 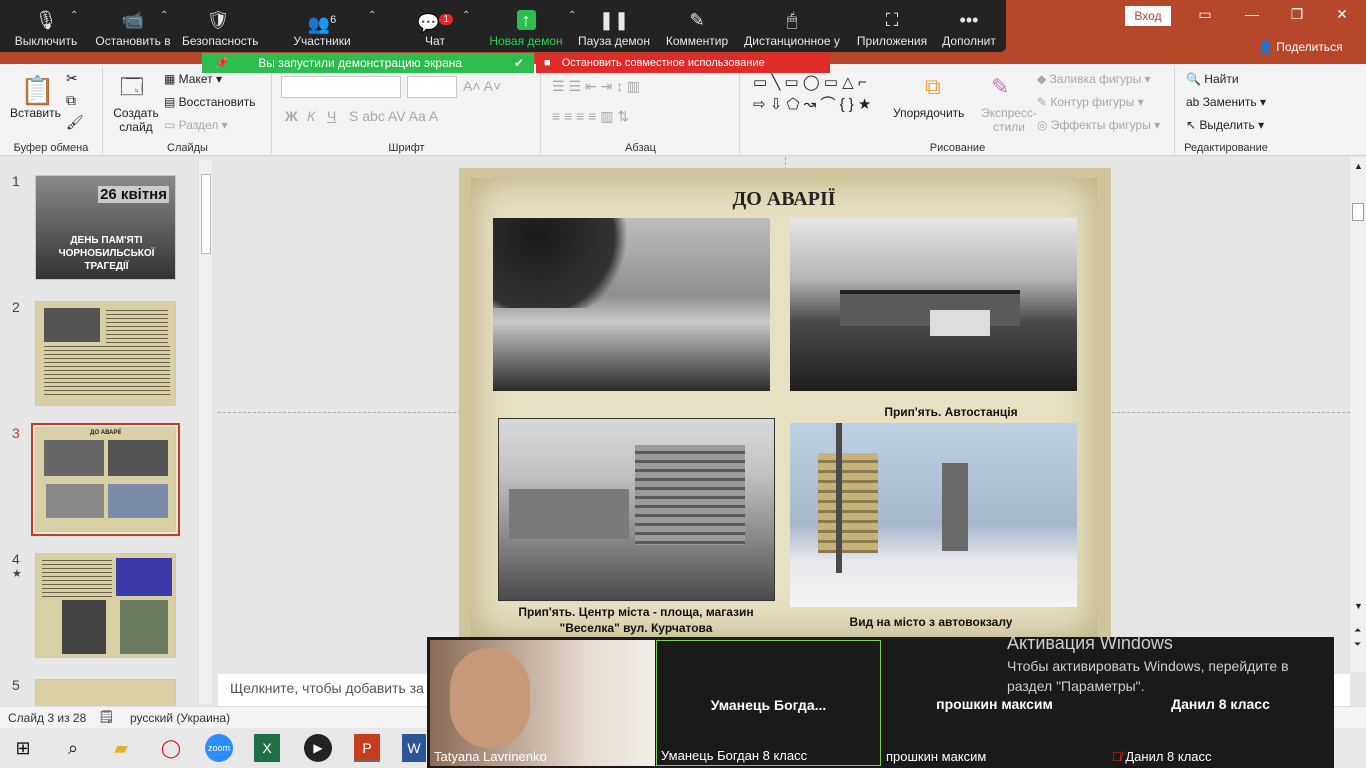 I want to click on excel-icon: X, so click(x=267, y=748).